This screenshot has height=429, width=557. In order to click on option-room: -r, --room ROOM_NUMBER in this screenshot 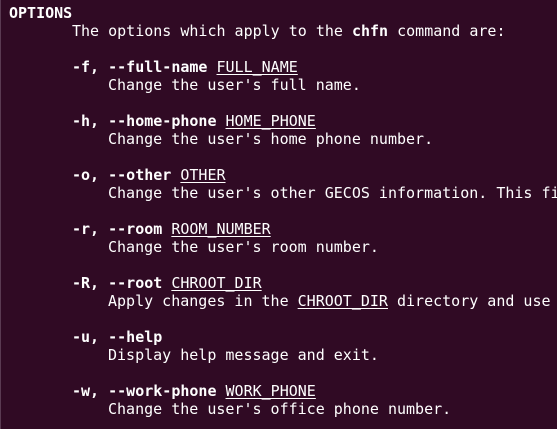, I will do `click(171, 229)`.